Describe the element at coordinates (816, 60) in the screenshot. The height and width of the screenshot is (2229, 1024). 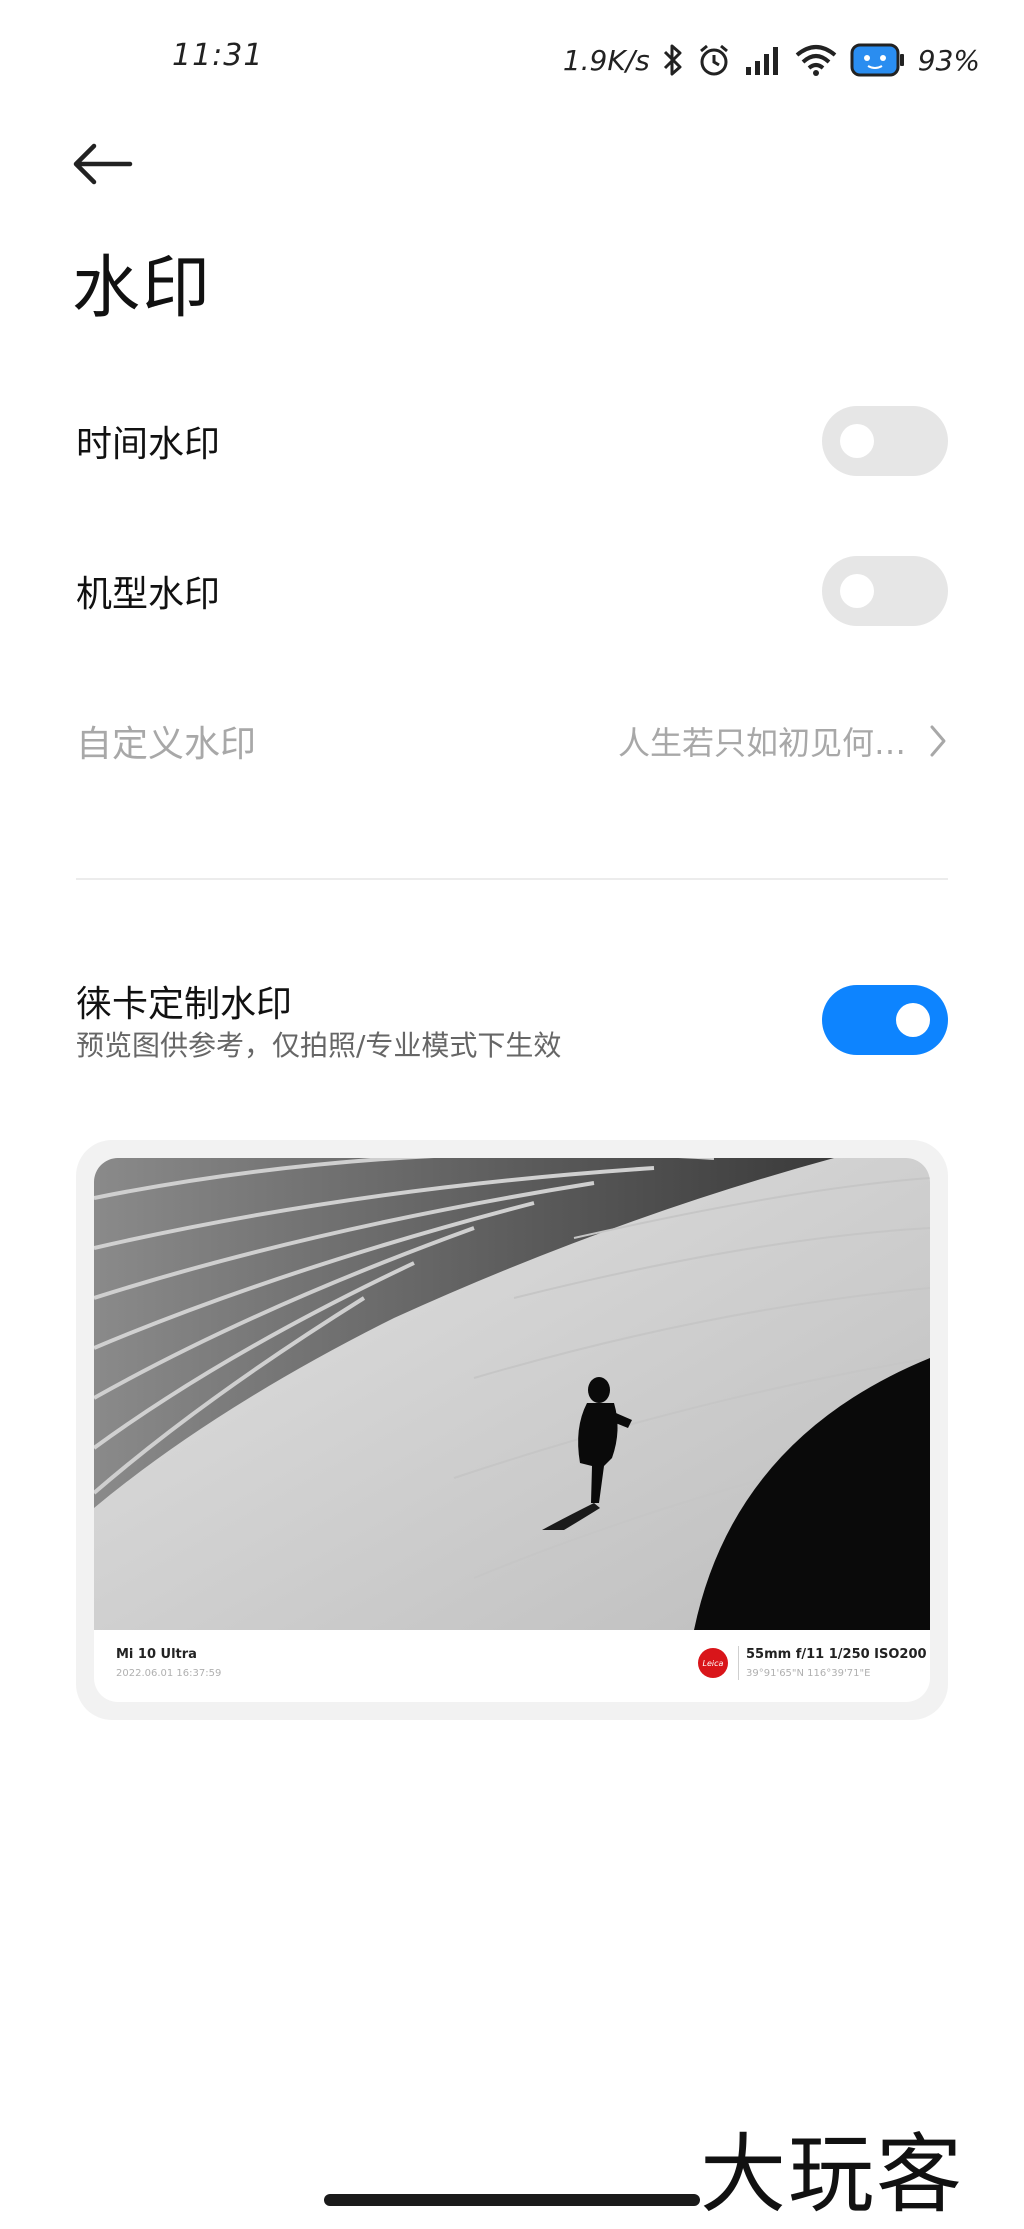
I see `wifi-icon` at that location.